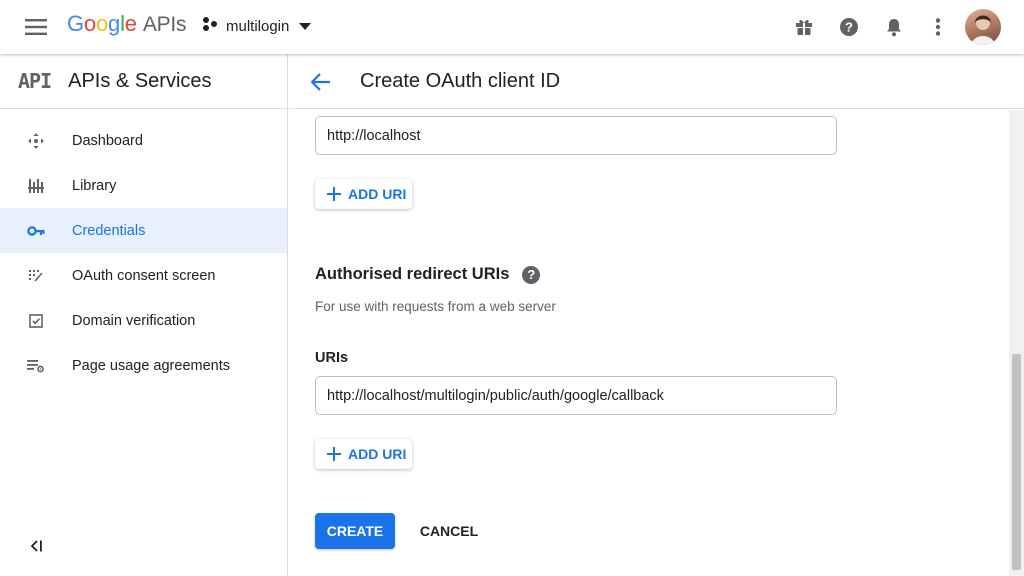 This screenshot has width=1024, height=576. I want to click on section-title-text: Authorised redirect URIs, so click(412, 274).